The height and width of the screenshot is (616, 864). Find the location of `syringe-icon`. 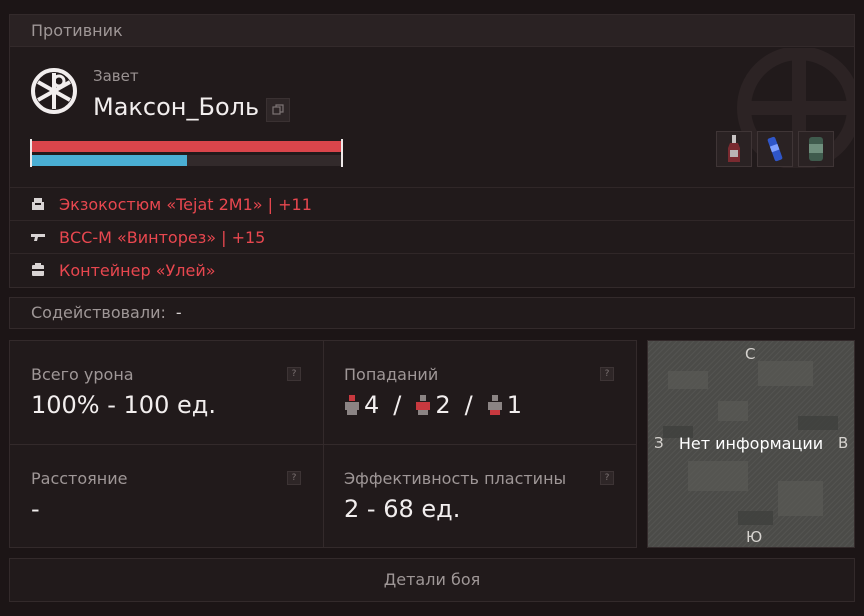

syringe-icon is located at coordinates (775, 149).